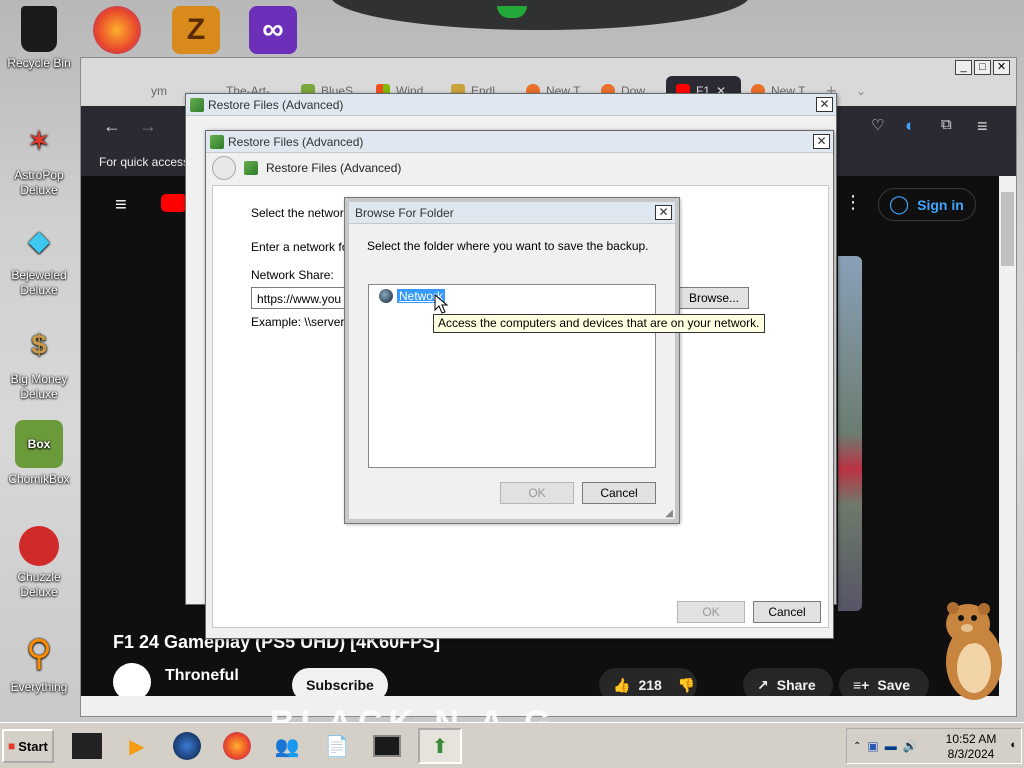 This screenshot has height=768, width=1024. I want to click on desktop-icon-label: Recycle Bin, so click(39, 63).